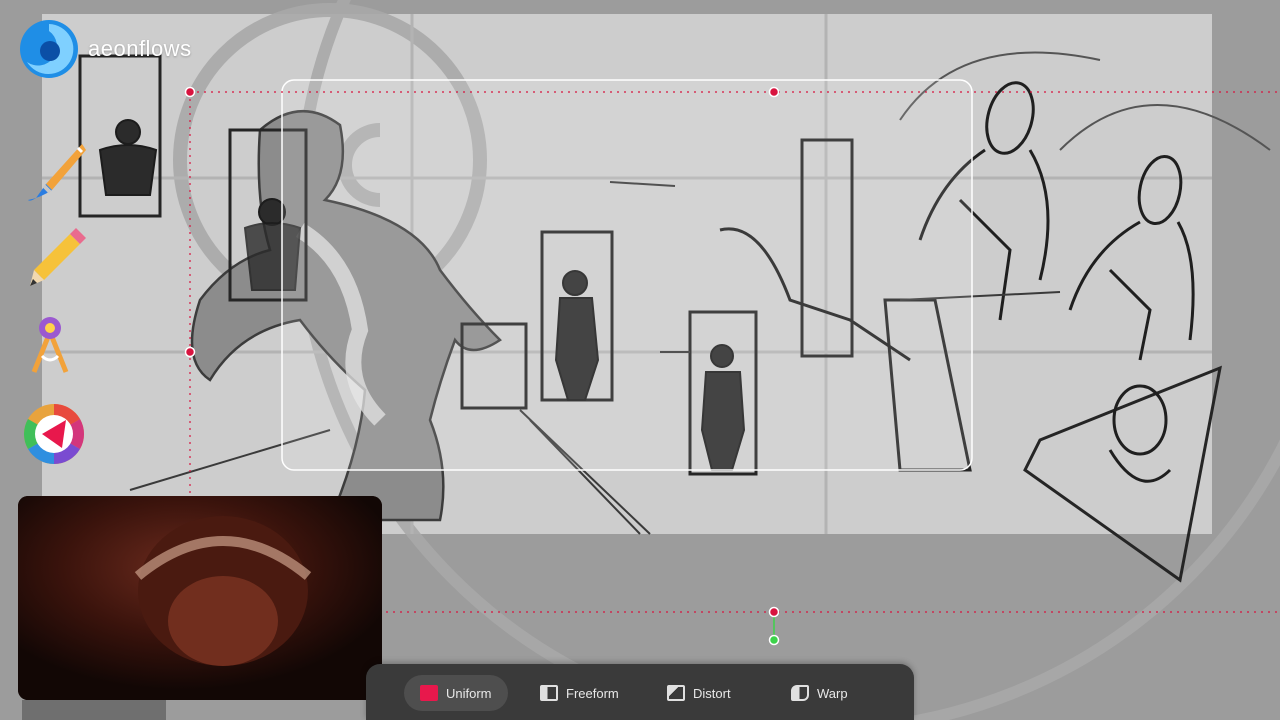  I want to click on distort-icon, so click(676, 693).